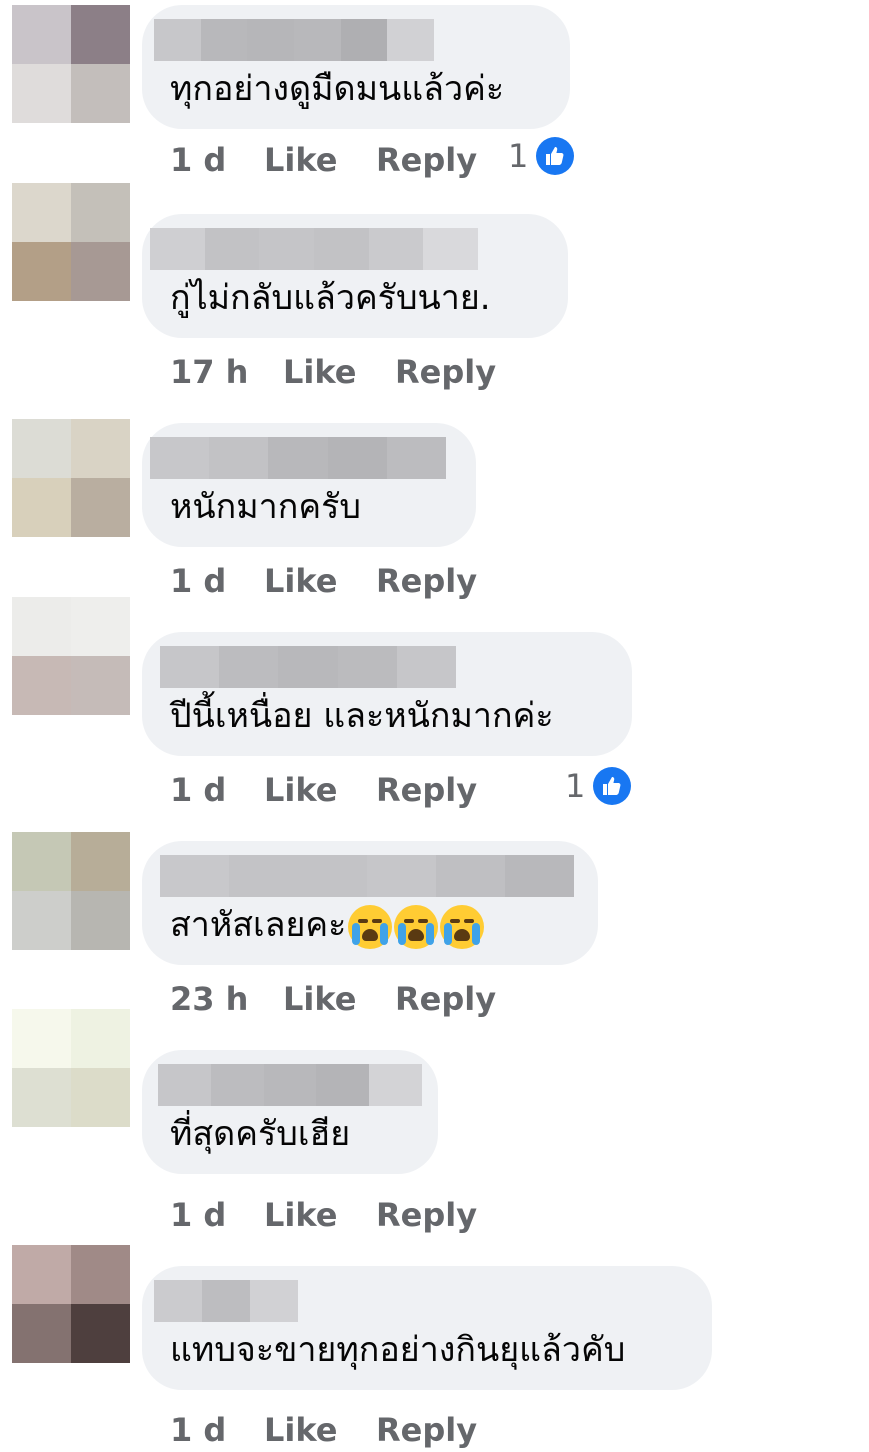  What do you see at coordinates (209, 999) in the screenshot?
I see `comment-timestamp: 23 h` at bounding box center [209, 999].